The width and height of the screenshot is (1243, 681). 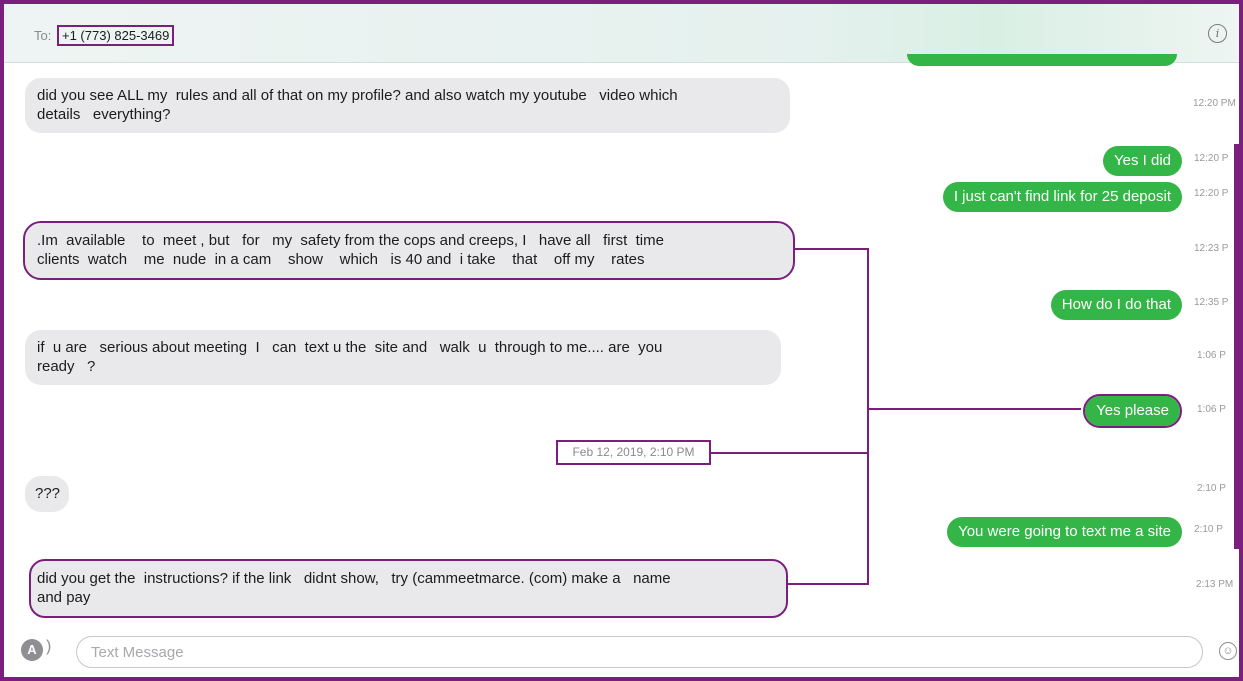 I want to click on date-separator: Feb 12, 2019, 2:10 PM, so click(x=633, y=452).